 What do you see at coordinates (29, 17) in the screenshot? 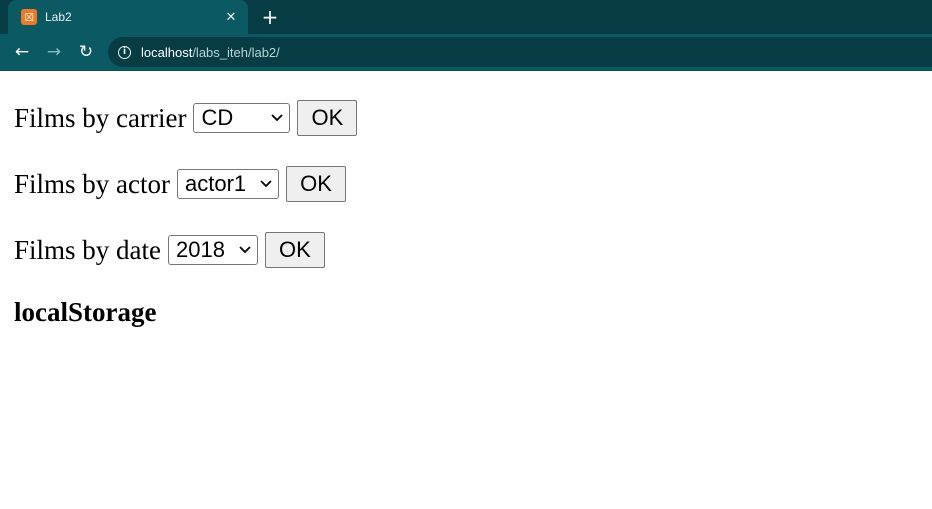
I see `xampp-icon: ☒` at bounding box center [29, 17].